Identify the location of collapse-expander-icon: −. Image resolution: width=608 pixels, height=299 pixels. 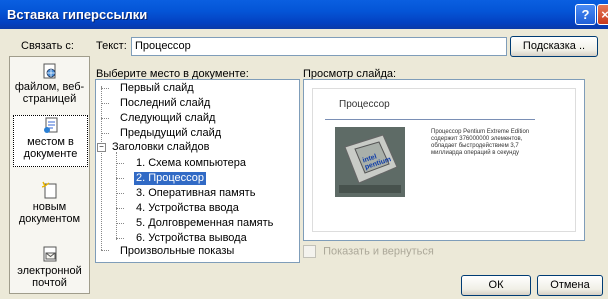
(101, 147).